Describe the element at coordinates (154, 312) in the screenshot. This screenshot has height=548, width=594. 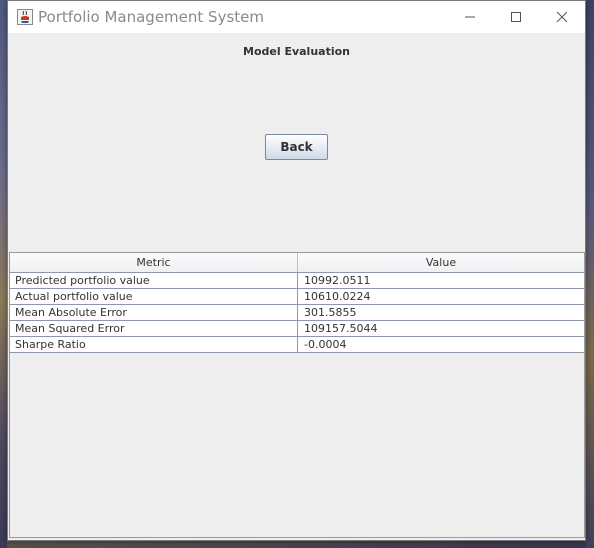
I see `metric-cell: Mean Absolute Error` at that location.